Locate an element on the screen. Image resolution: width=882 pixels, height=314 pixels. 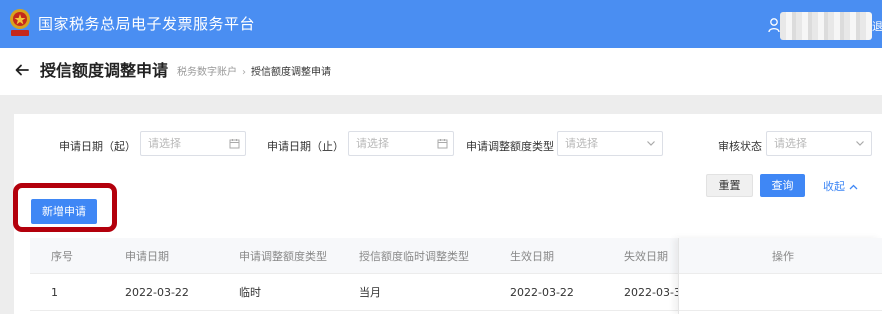
end-date-input: 请选择 is located at coordinates (401, 143).